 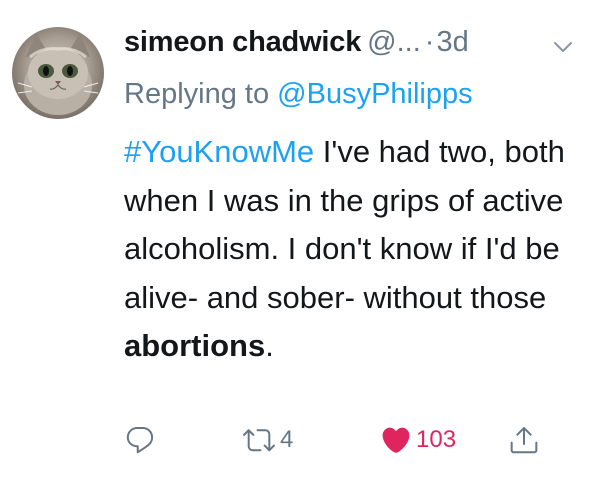 I want to click on retweet-button: 4, so click(x=267, y=440).